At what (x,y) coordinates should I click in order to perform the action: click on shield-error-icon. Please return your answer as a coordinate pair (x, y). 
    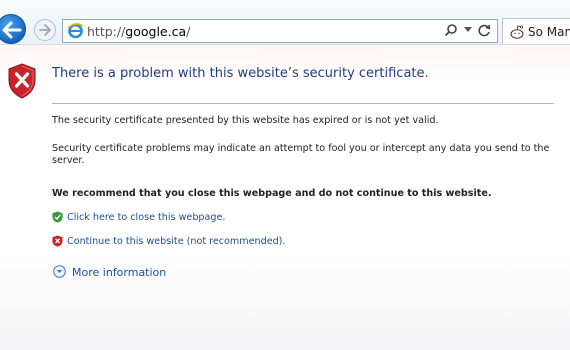
    Looking at the image, I should click on (22, 83).